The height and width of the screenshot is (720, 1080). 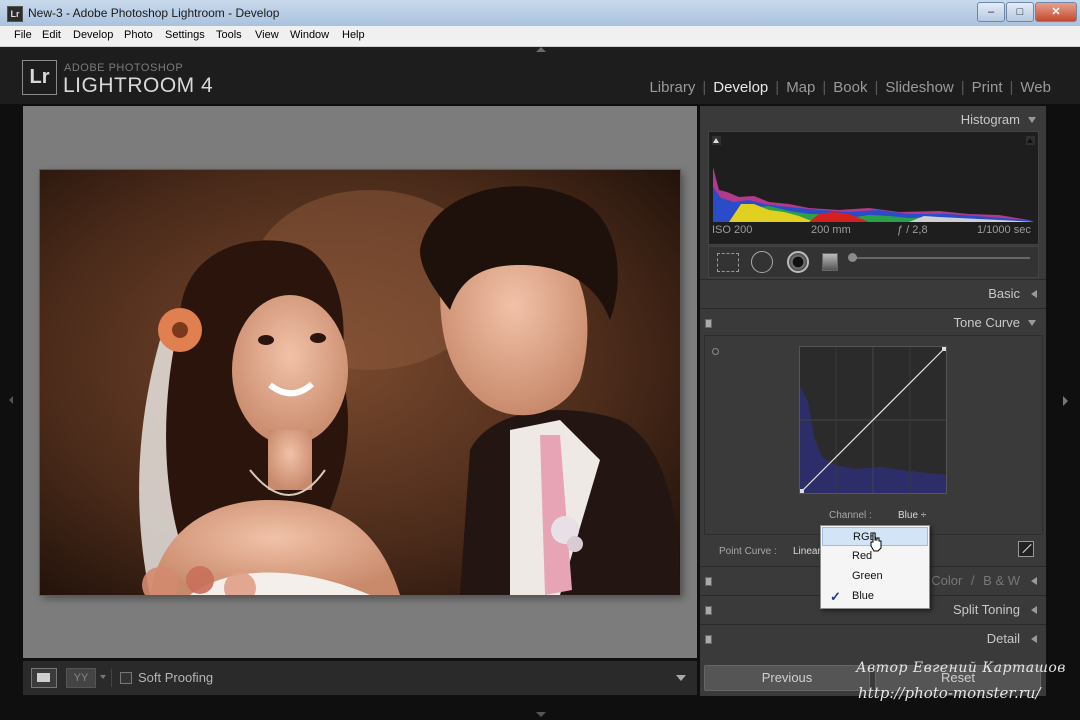 What do you see at coordinates (1020, 12) in the screenshot?
I see `maximize-button: □` at bounding box center [1020, 12].